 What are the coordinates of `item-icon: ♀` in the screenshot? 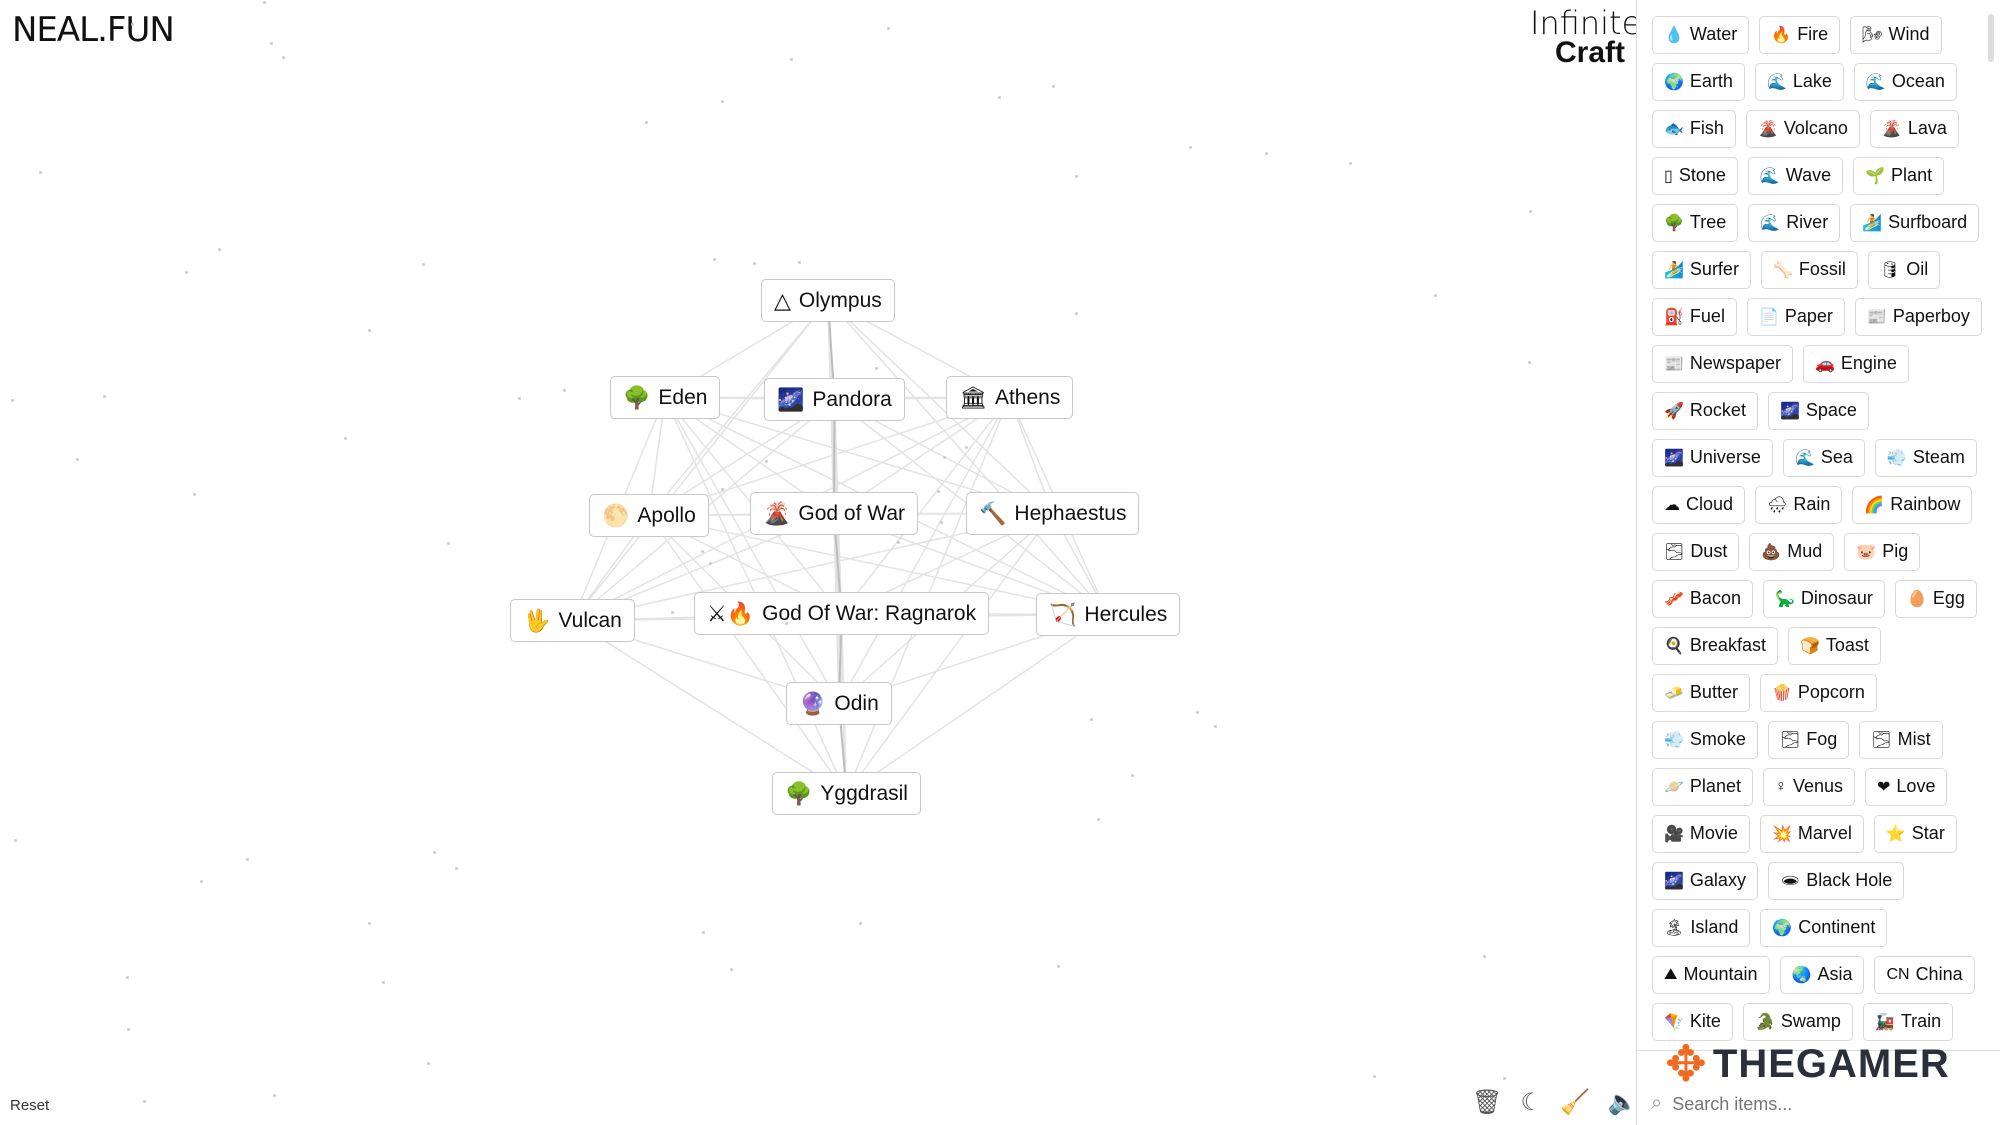 It's located at (1780, 786).